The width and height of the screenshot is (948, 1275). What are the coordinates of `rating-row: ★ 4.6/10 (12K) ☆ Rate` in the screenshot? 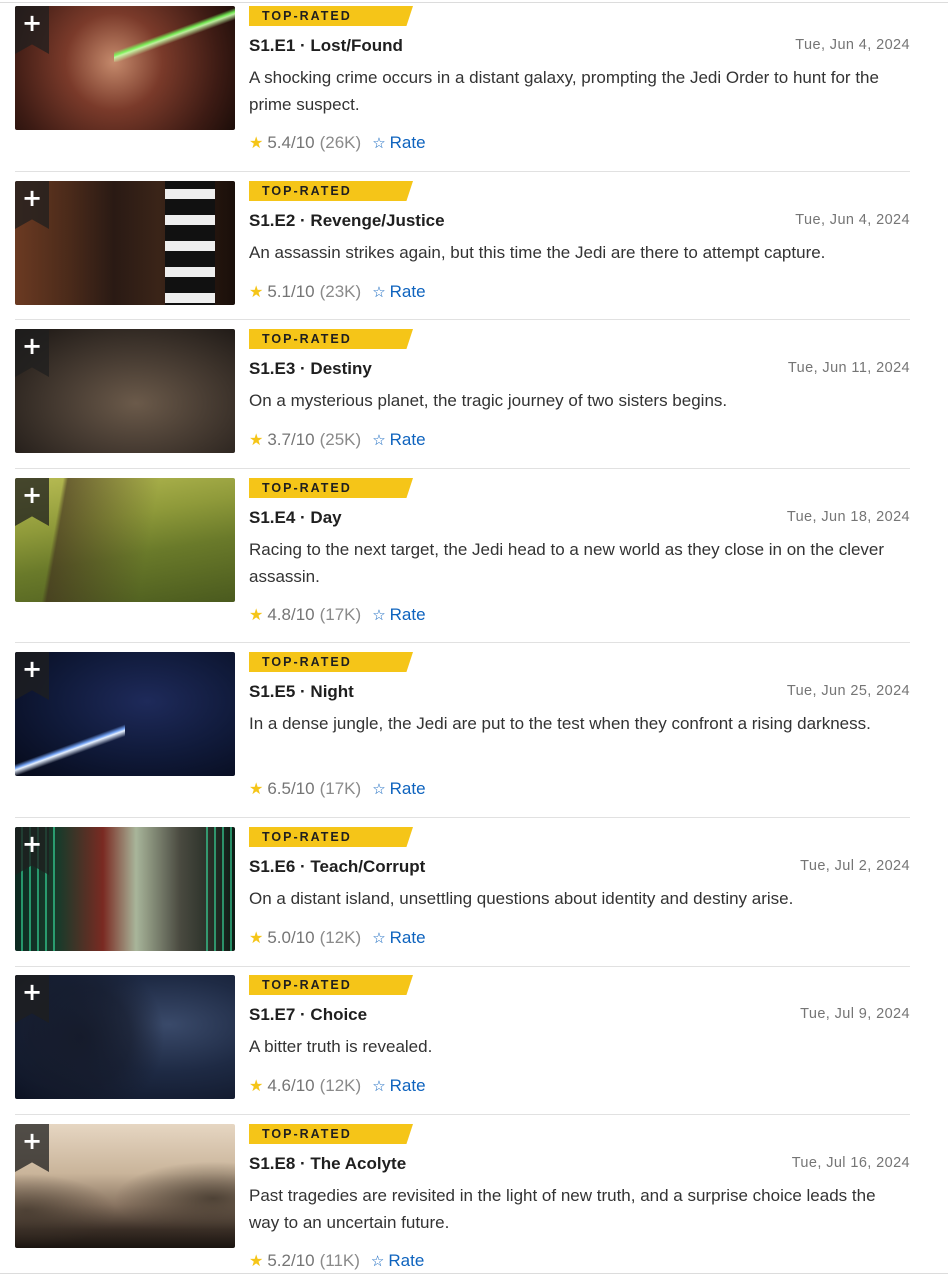 It's located at (337, 1086).